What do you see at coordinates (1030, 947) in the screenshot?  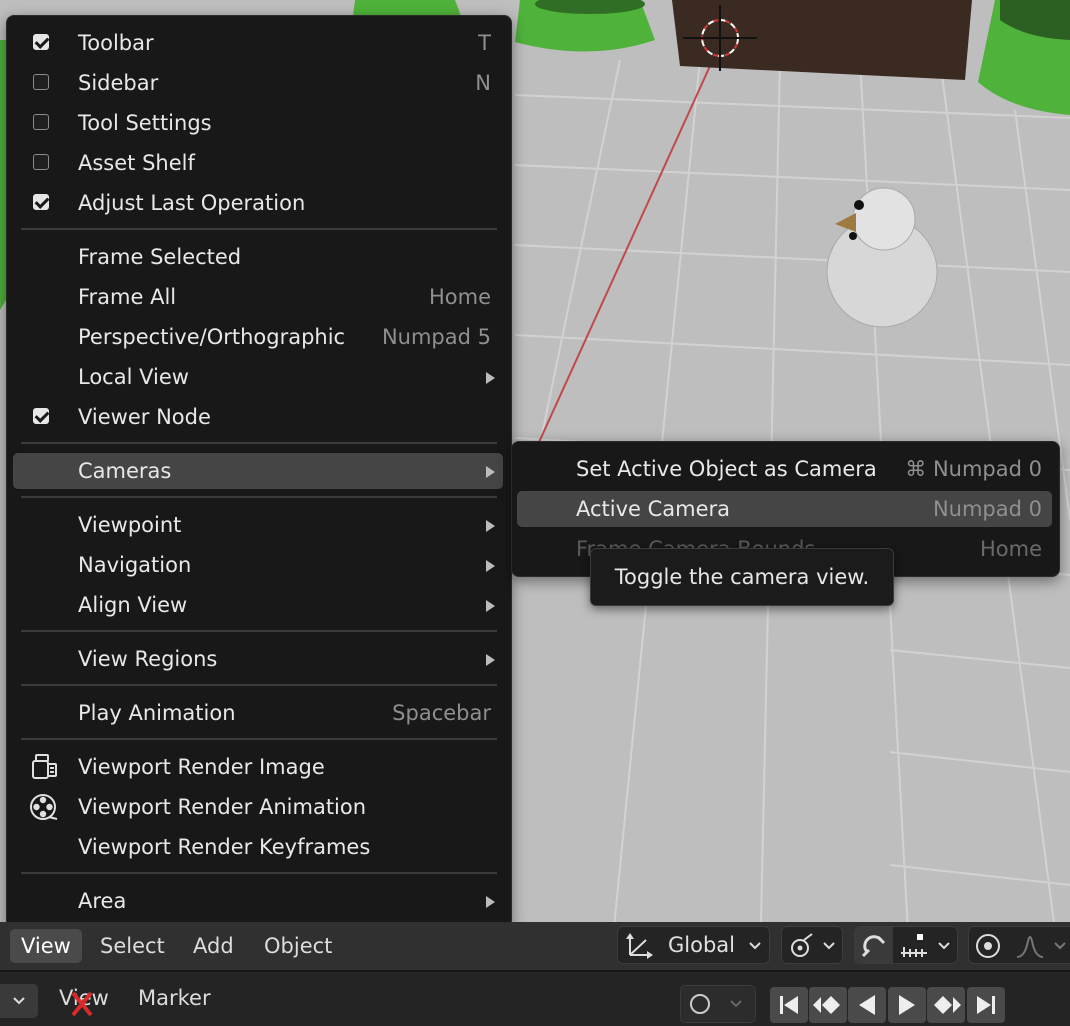 I see `falloff-icon` at bounding box center [1030, 947].